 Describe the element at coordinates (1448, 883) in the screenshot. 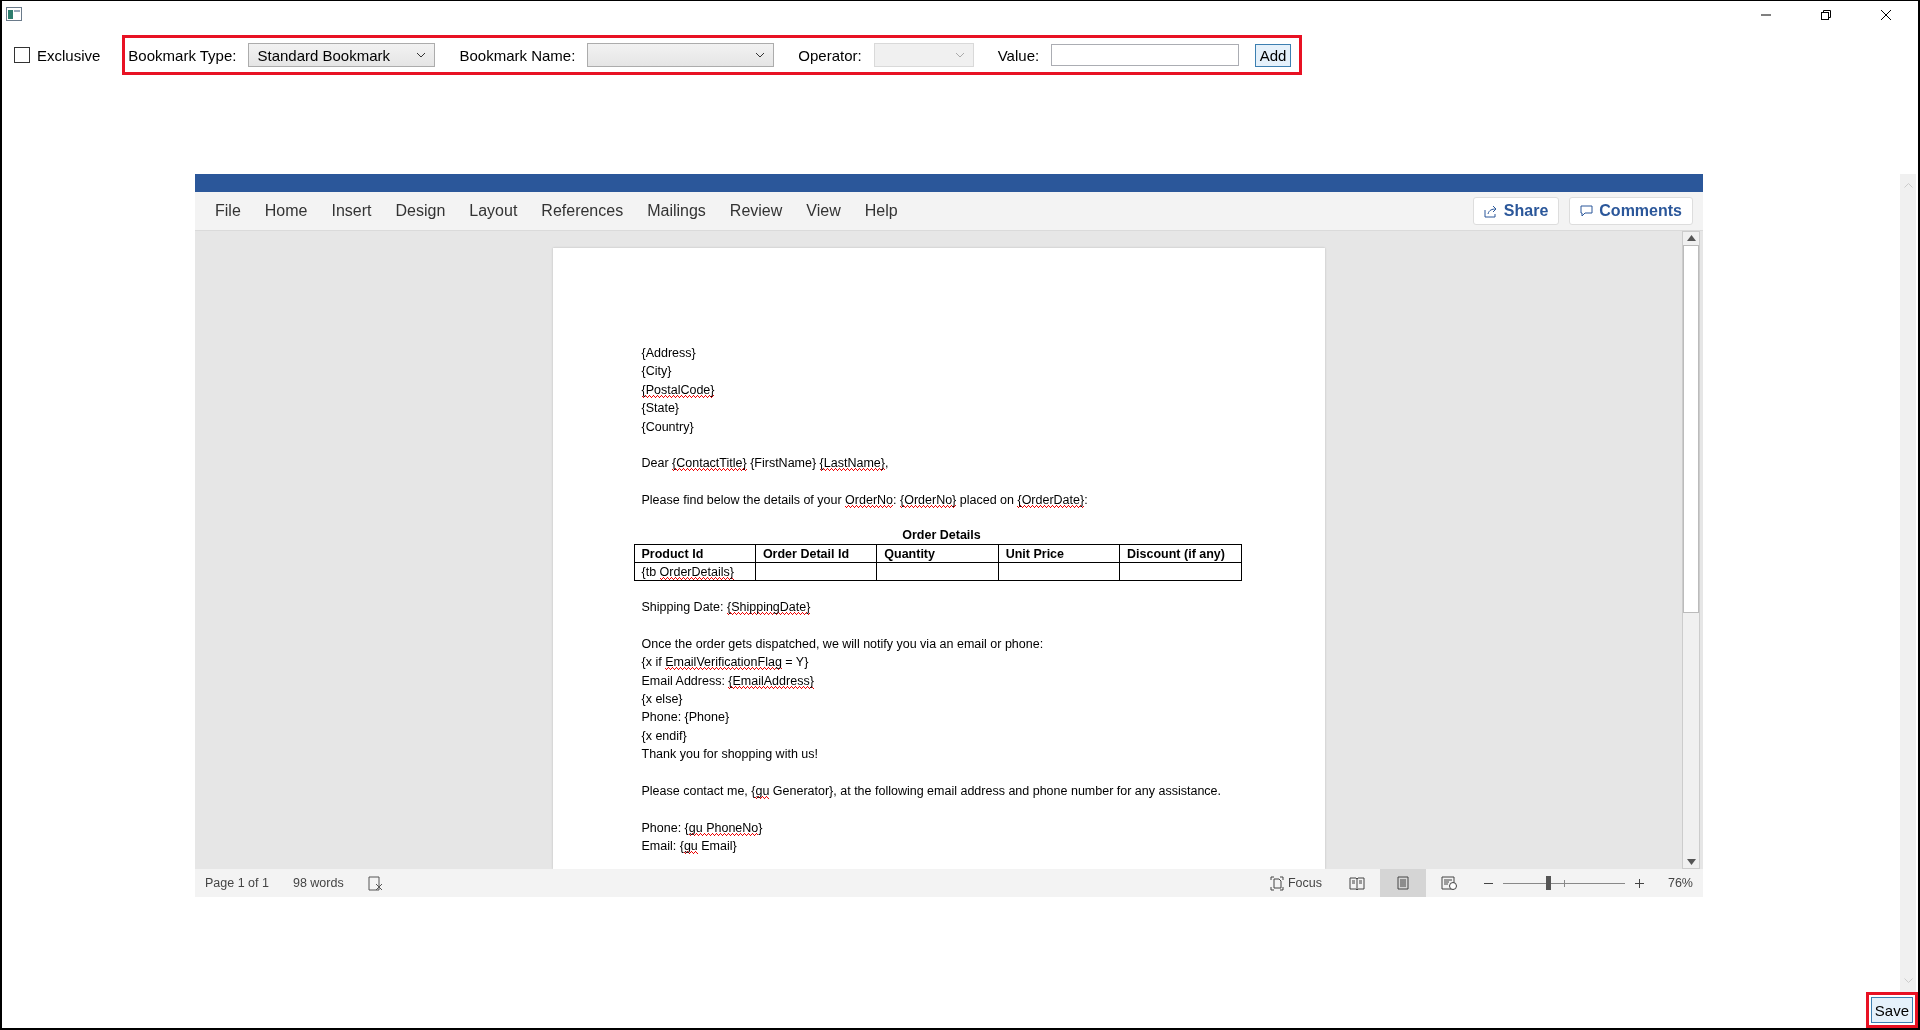

I see `web-page-icon` at that location.